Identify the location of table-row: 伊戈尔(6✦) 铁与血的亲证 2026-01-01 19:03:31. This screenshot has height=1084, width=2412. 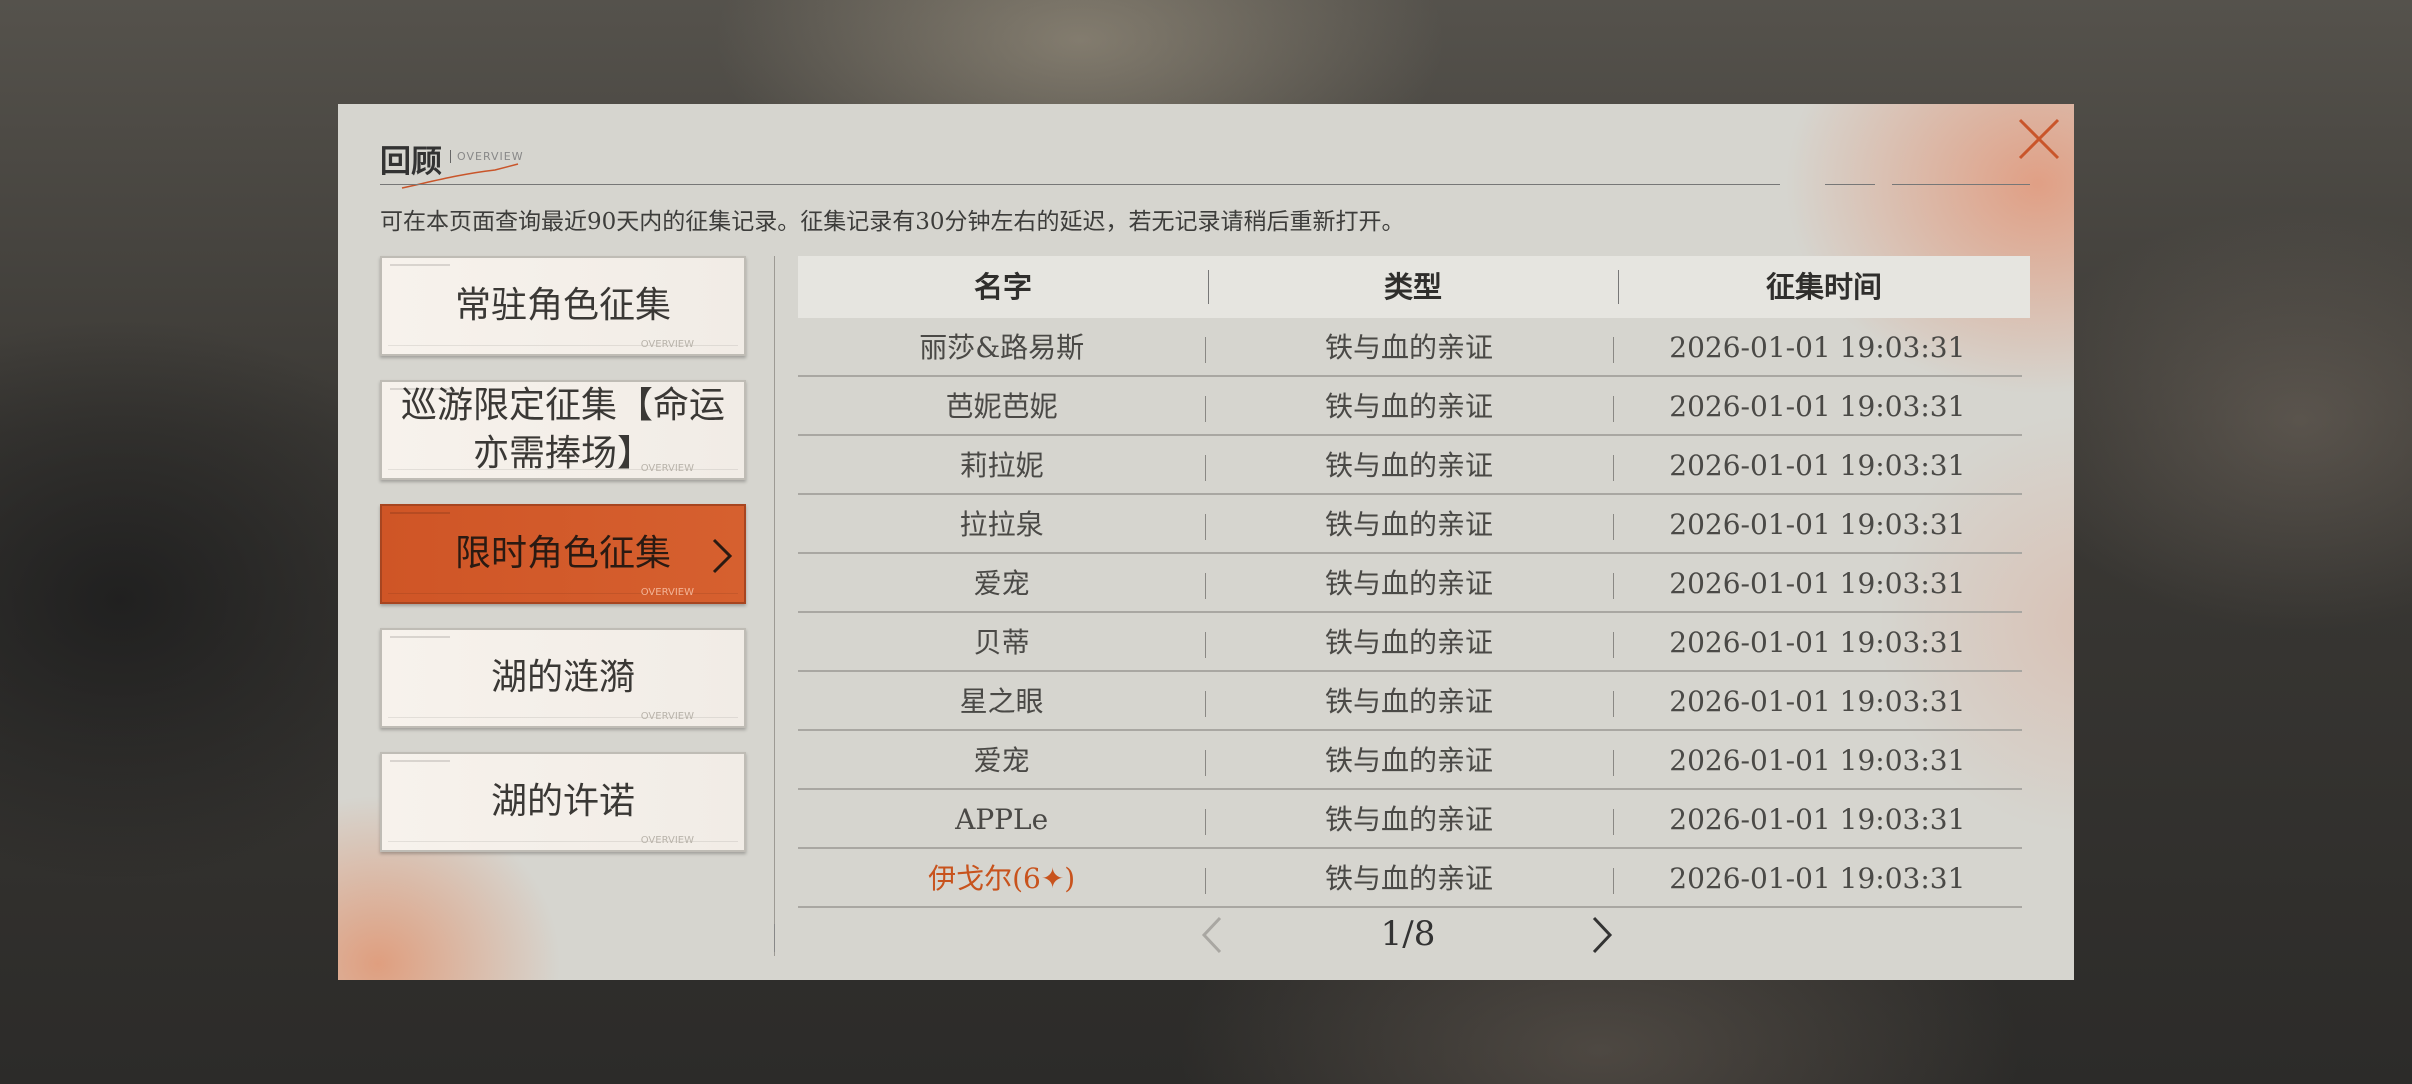
(1410, 878).